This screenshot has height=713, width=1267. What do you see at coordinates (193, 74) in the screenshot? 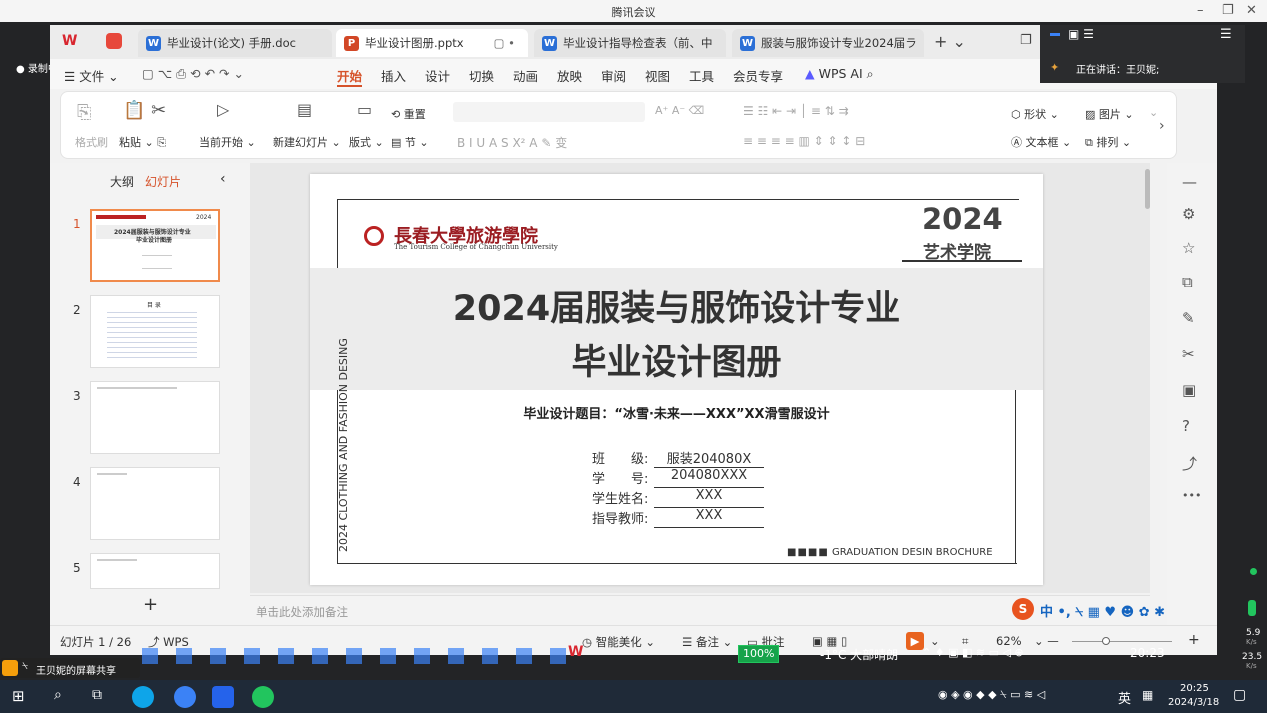
I see `quick-access-icons: ▢ ⌥ ⎙ ⟲ ↶ ↷ ⌄` at bounding box center [193, 74].